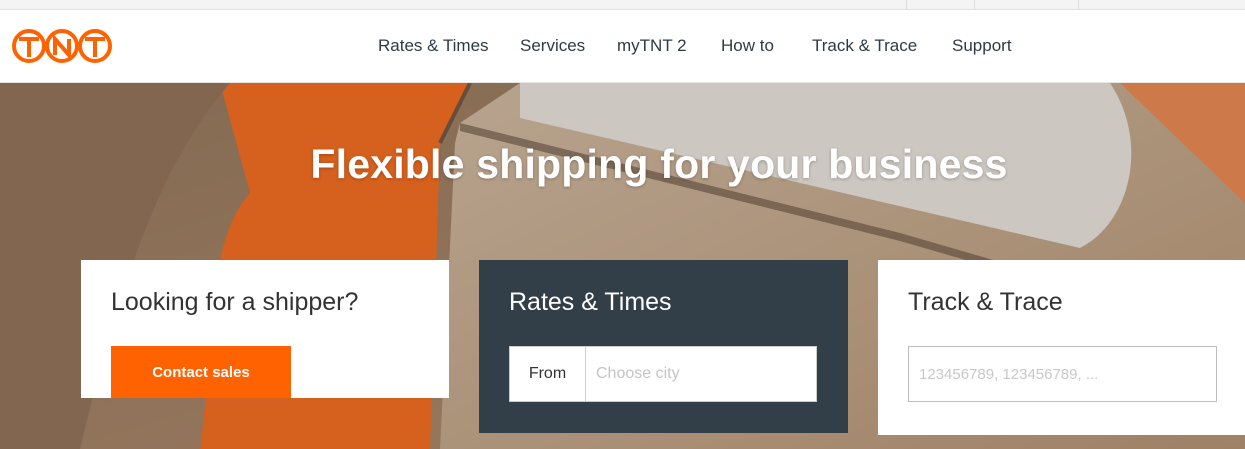 The image size is (1245, 449). Describe the element at coordinates (265, 329) in the screenshot. I see `shipper-card: Looking for a shipper? Contact sales` at that location.